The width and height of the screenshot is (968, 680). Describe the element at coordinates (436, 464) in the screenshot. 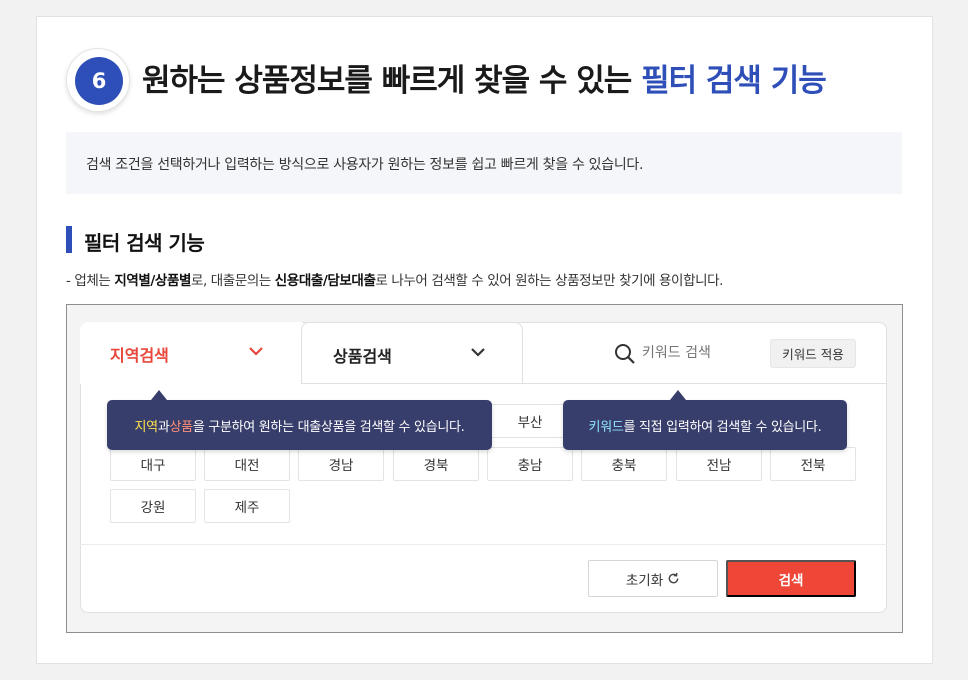

I see `region-chip-gyeongbuk: 경북` at that location.